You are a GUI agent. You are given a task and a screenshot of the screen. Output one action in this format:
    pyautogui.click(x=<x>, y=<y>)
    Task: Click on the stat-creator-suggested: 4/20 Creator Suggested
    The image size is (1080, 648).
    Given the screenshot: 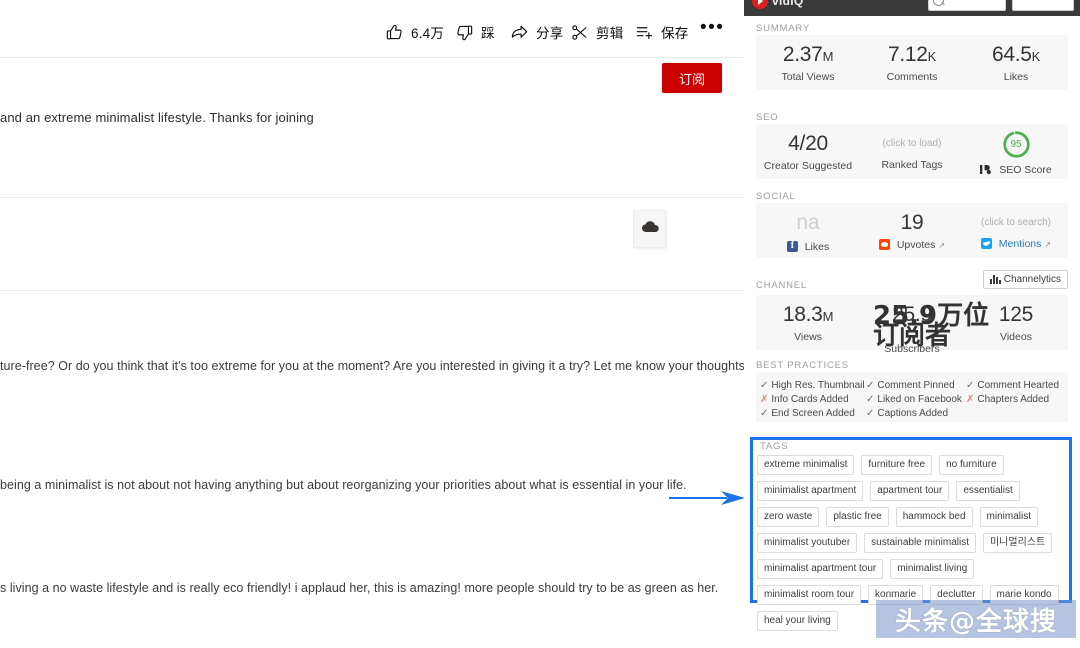 What is the action you would take?
    pyautogui.click(x=808, y=152)
    